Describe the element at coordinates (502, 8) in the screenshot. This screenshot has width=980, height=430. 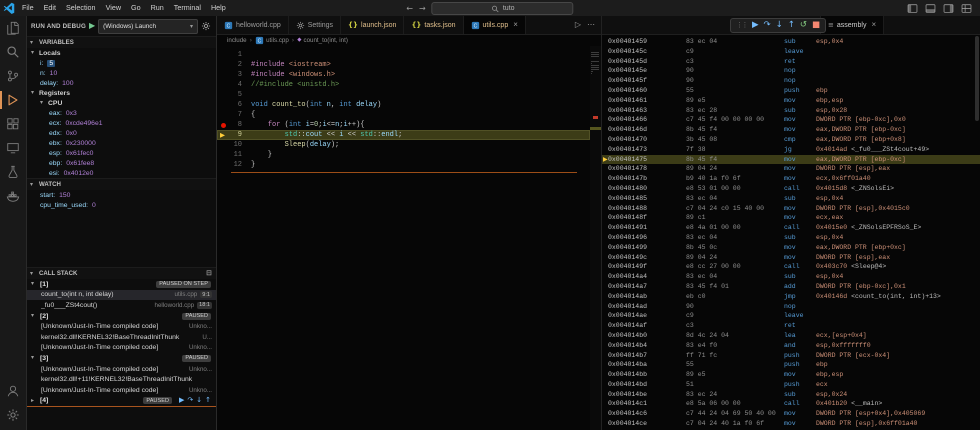
I see `command-center: tuto` at that location.